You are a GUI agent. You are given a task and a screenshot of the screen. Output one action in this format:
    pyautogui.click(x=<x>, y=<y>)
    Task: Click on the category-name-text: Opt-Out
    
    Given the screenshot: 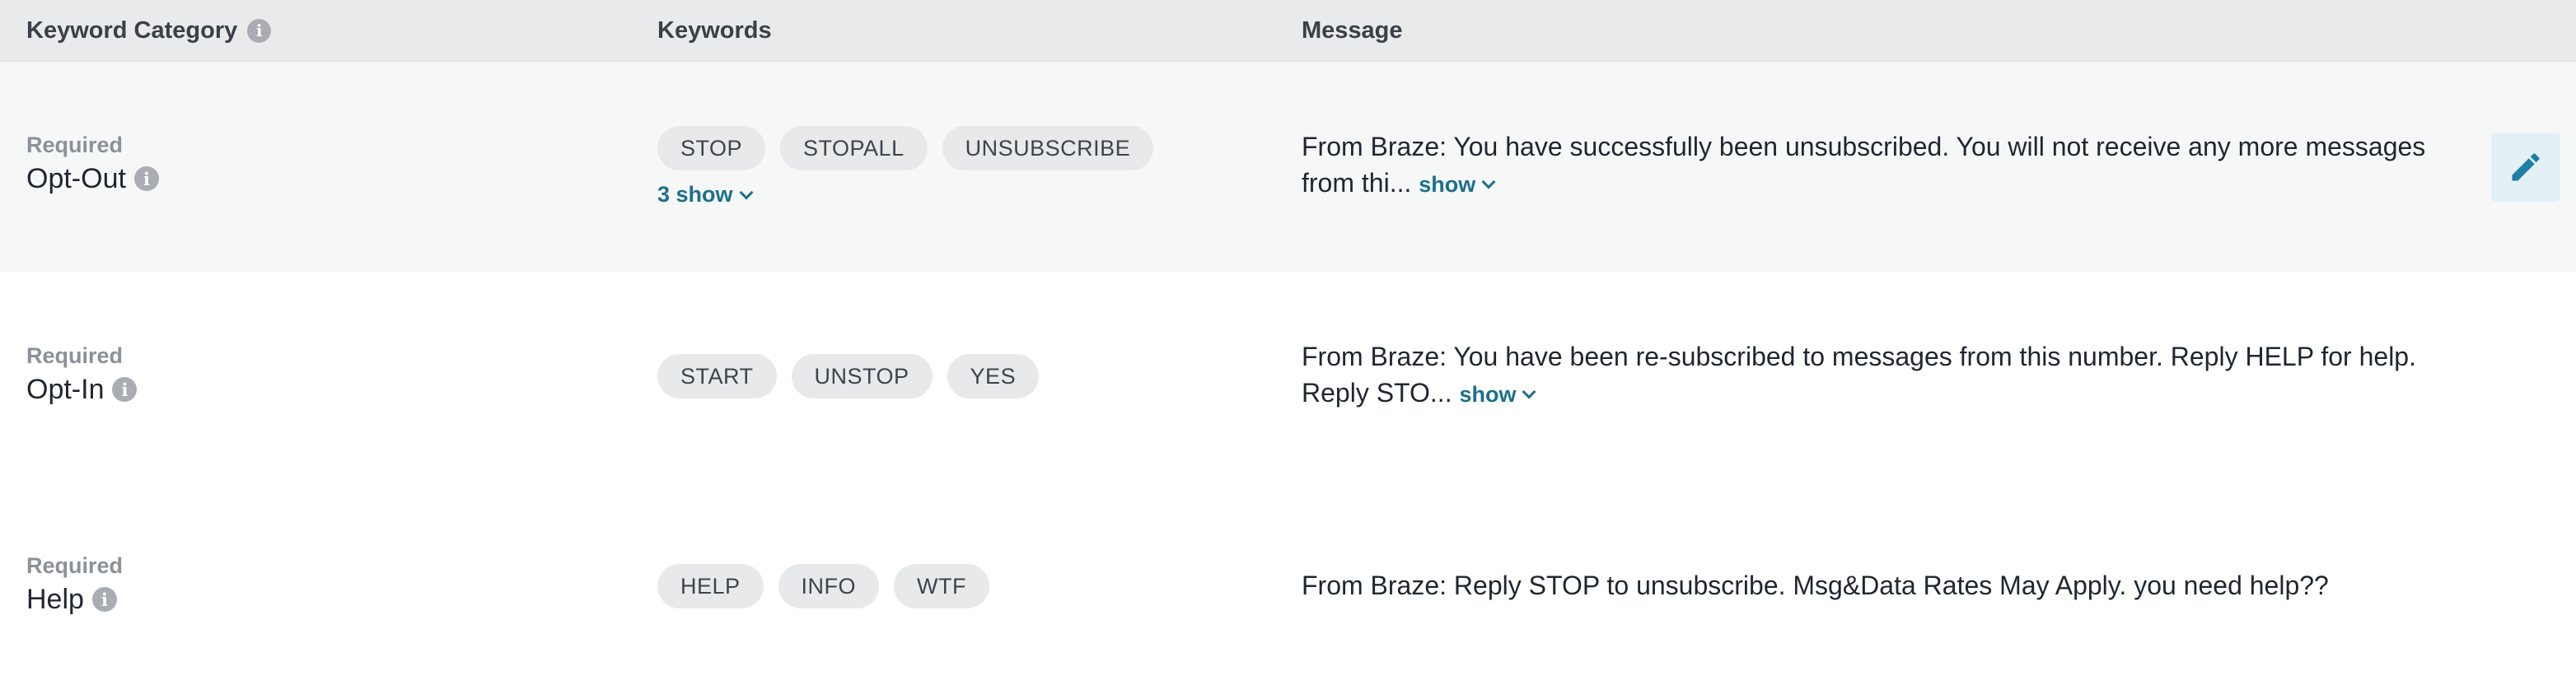 What is the action you would take?
    pyautogui.click(x=76, y=178)
    